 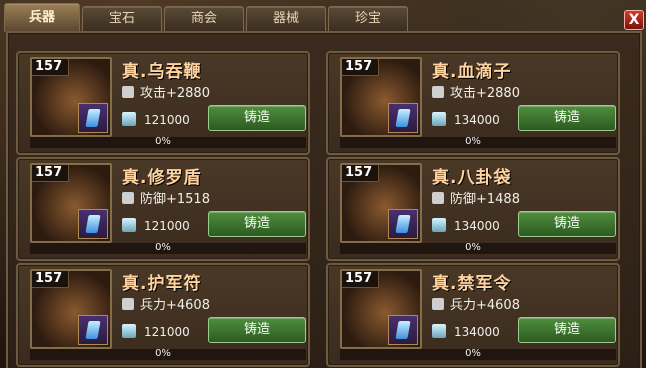 I want to click on item-stat: 防御+1488, so click(x=476, y=200).